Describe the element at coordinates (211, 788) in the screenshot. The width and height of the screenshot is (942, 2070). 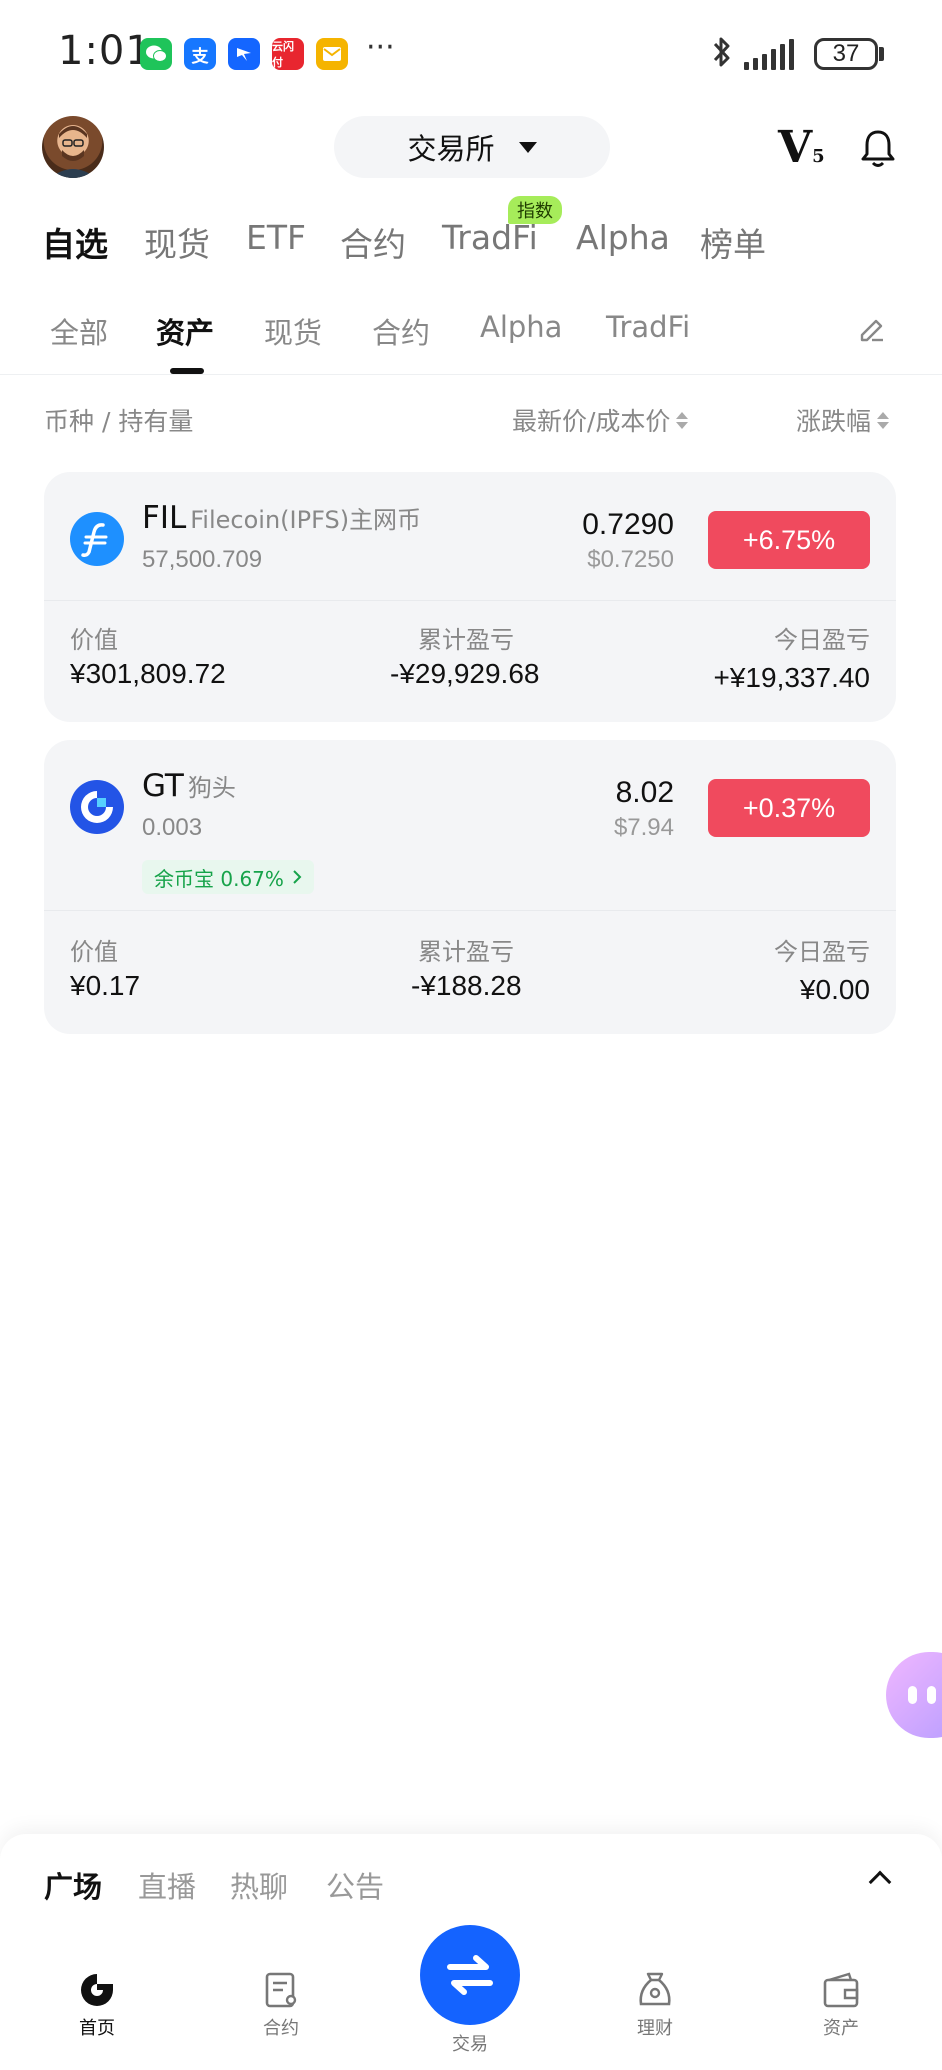
I see `coin-name: 狗头` at that location.